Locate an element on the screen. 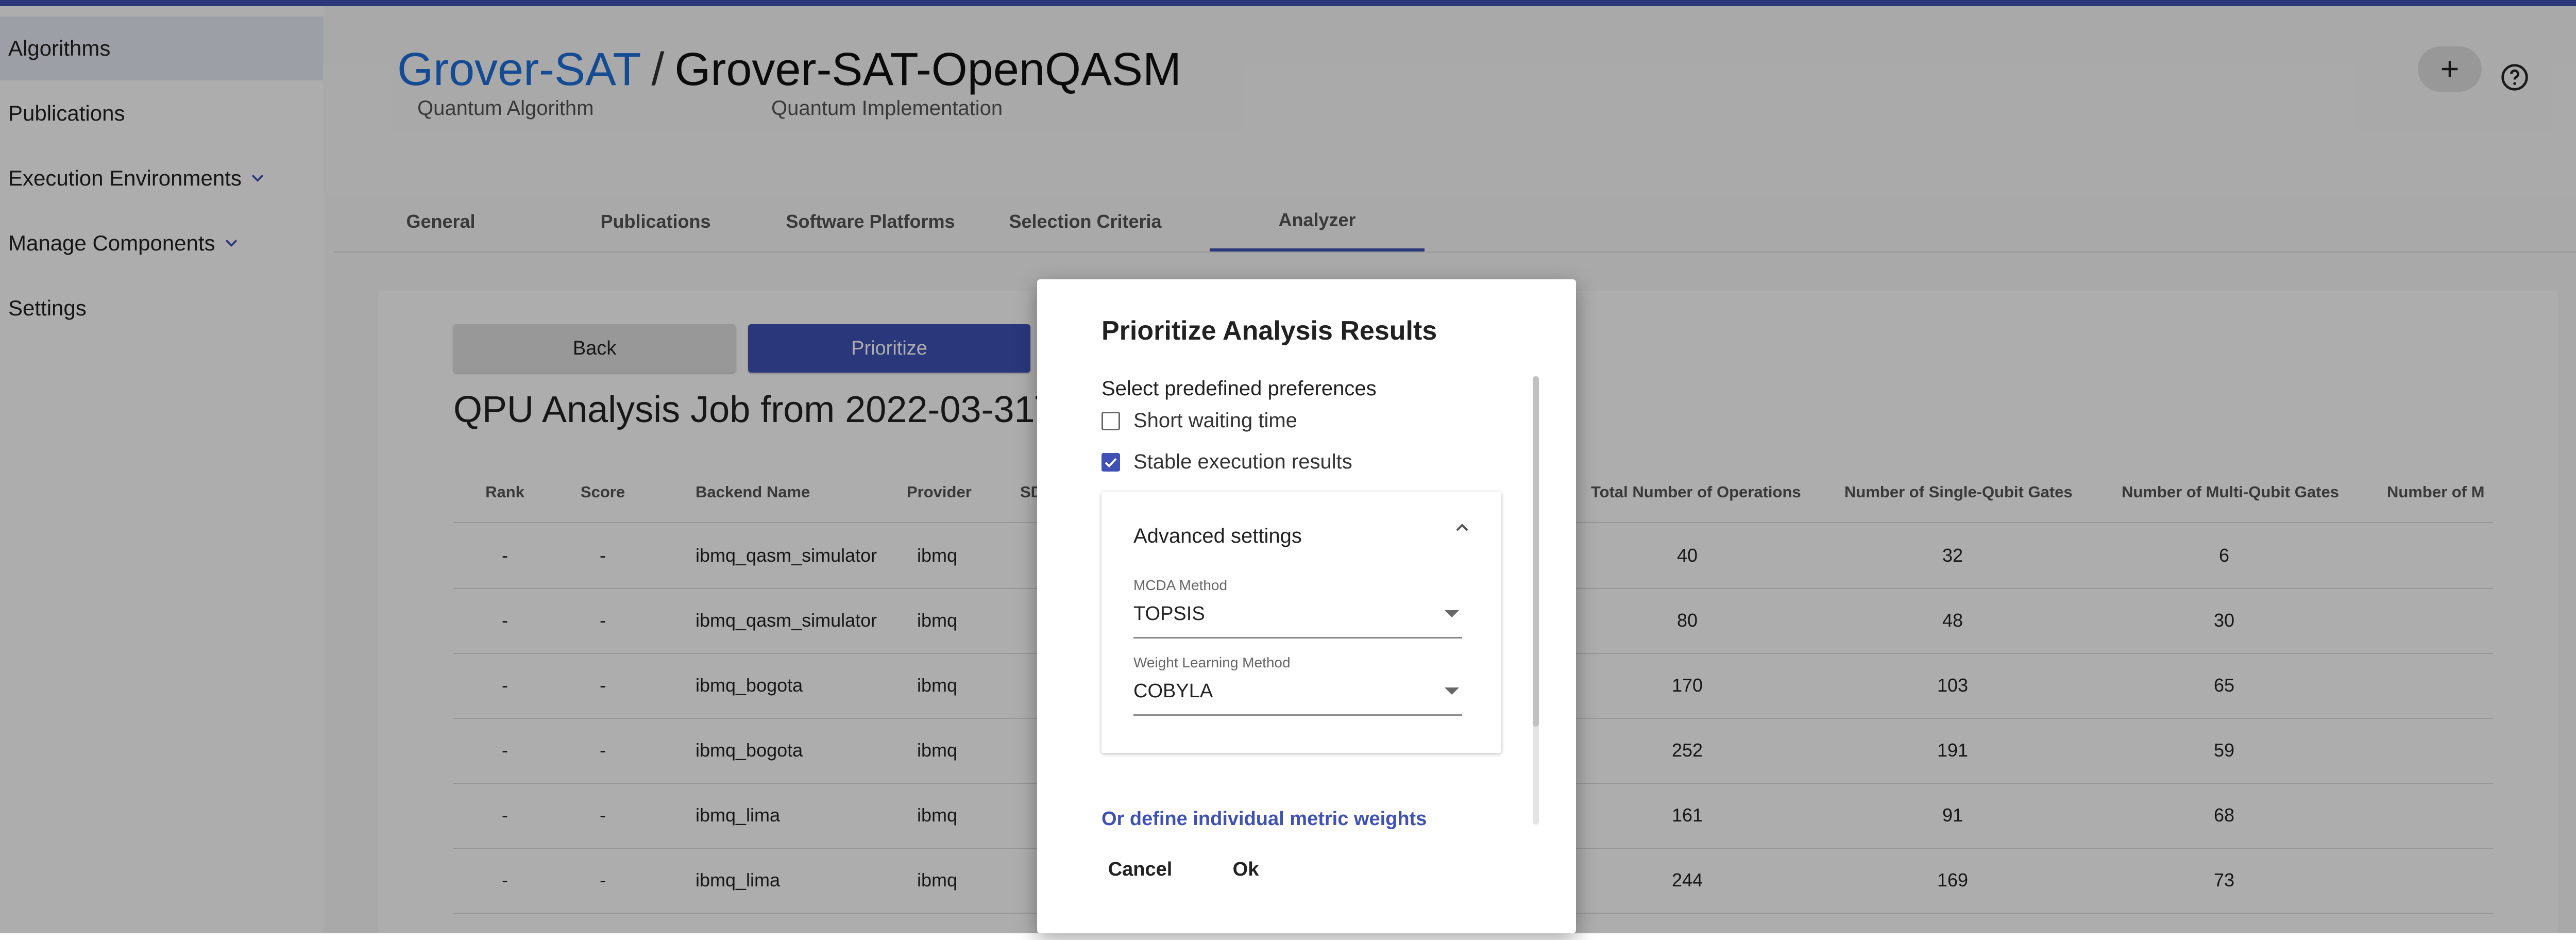  check-icon is located at coordinates (1111, 462).